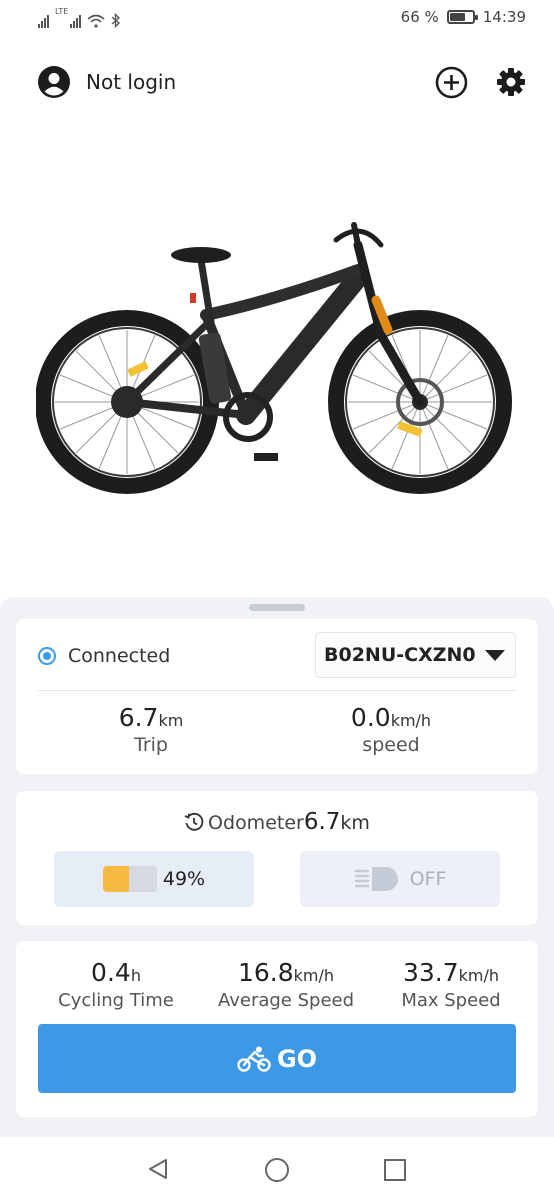 Image resolution: width=554 pixels, height=1200 pixels. I want to click on login-label: Not login, so click(131, 82).